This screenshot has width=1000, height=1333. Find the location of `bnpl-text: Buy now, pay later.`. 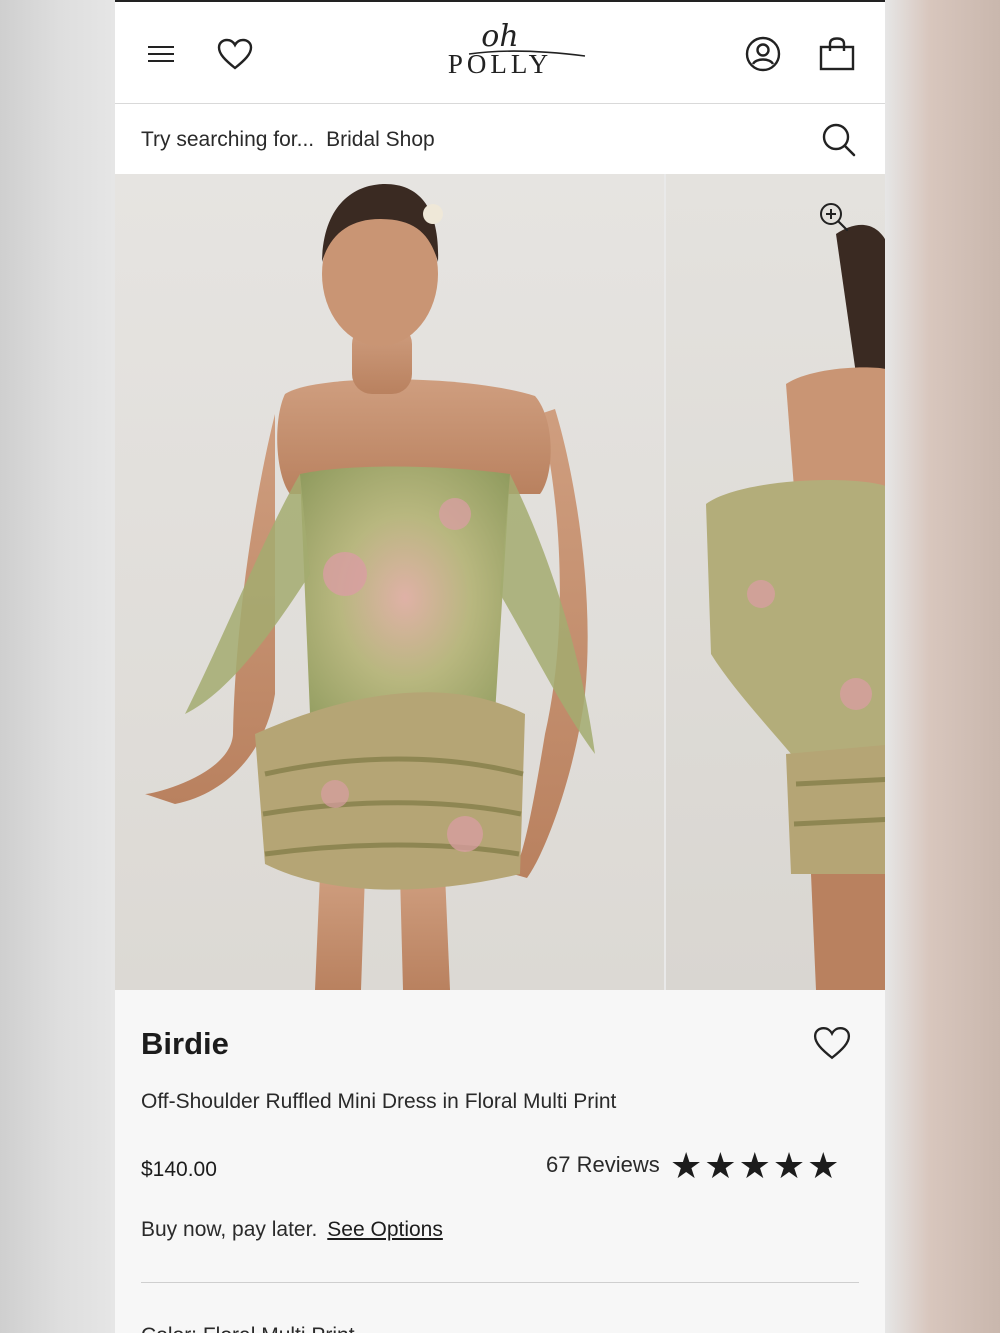

bnpl-text: Buy now, pay later. is located at coordinates (229, 1229).